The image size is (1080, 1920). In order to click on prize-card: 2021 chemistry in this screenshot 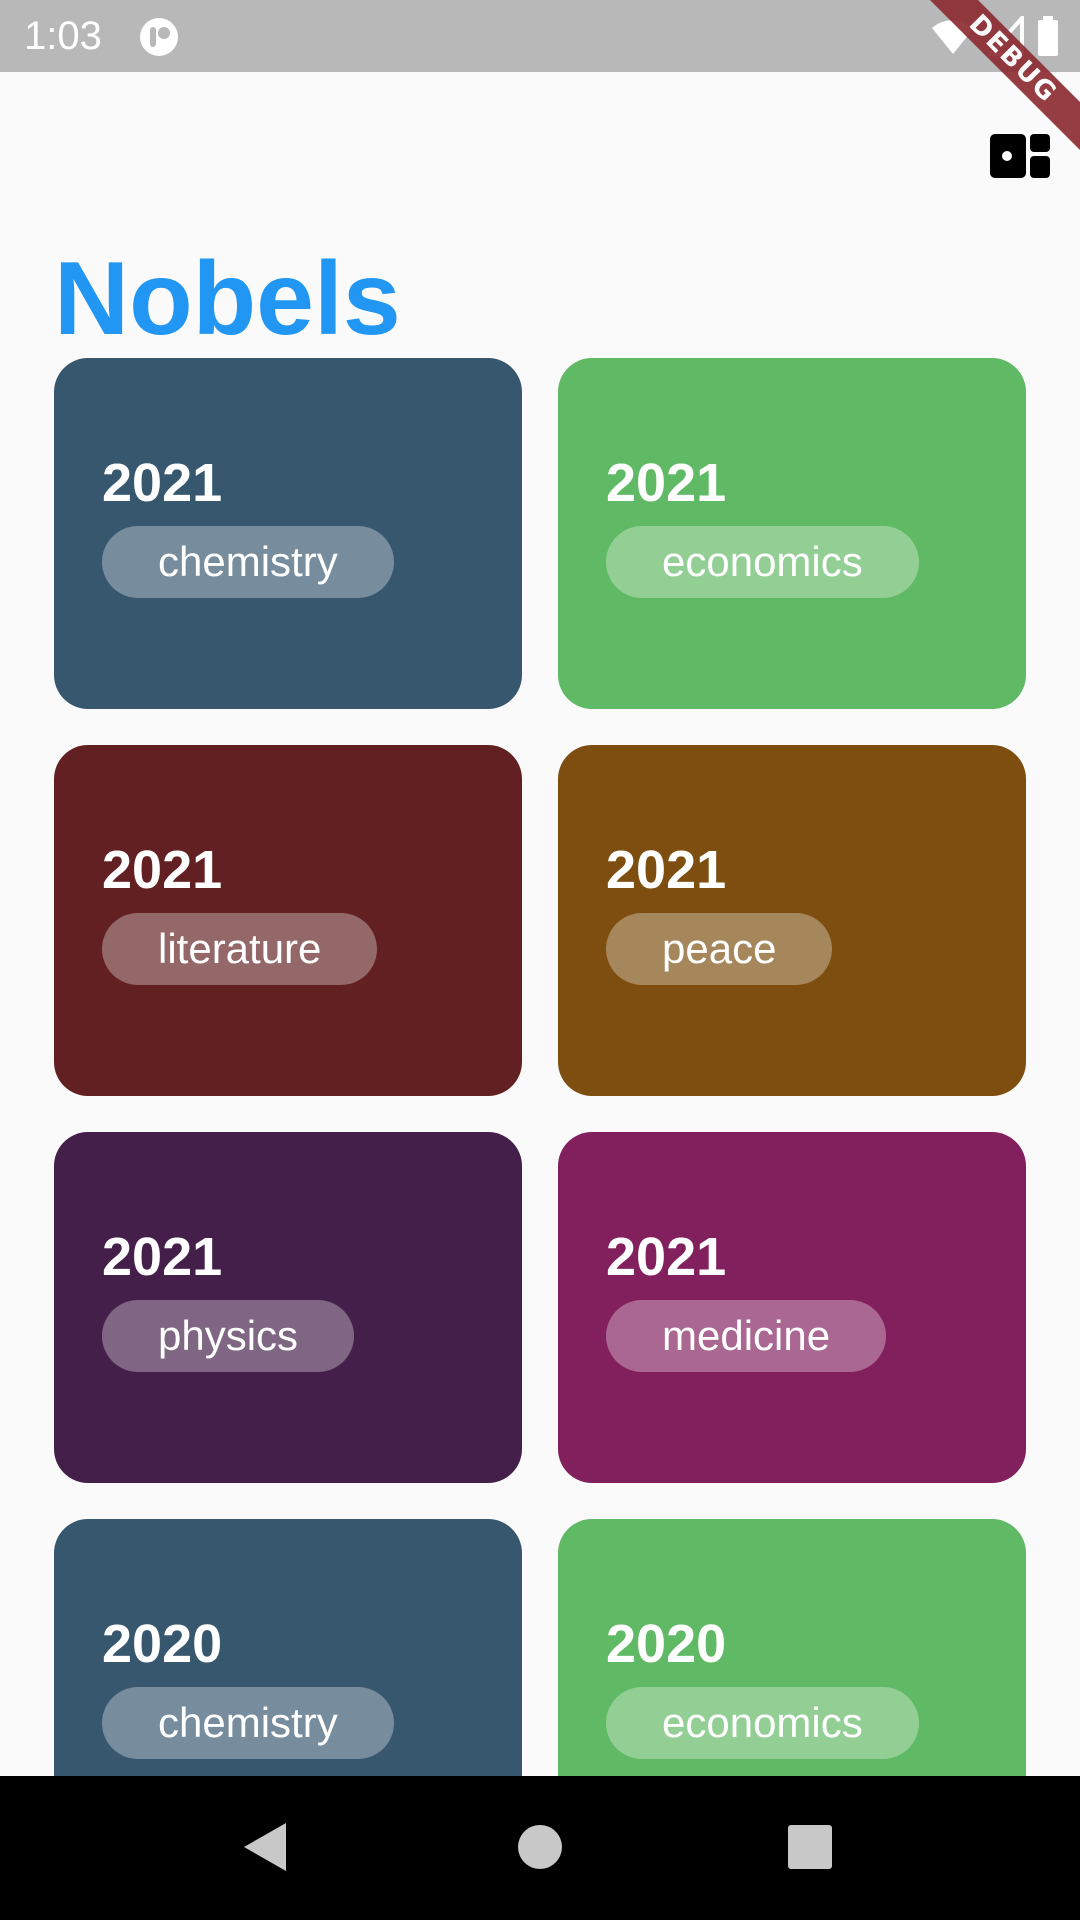, I will do `click(288, 533)`.